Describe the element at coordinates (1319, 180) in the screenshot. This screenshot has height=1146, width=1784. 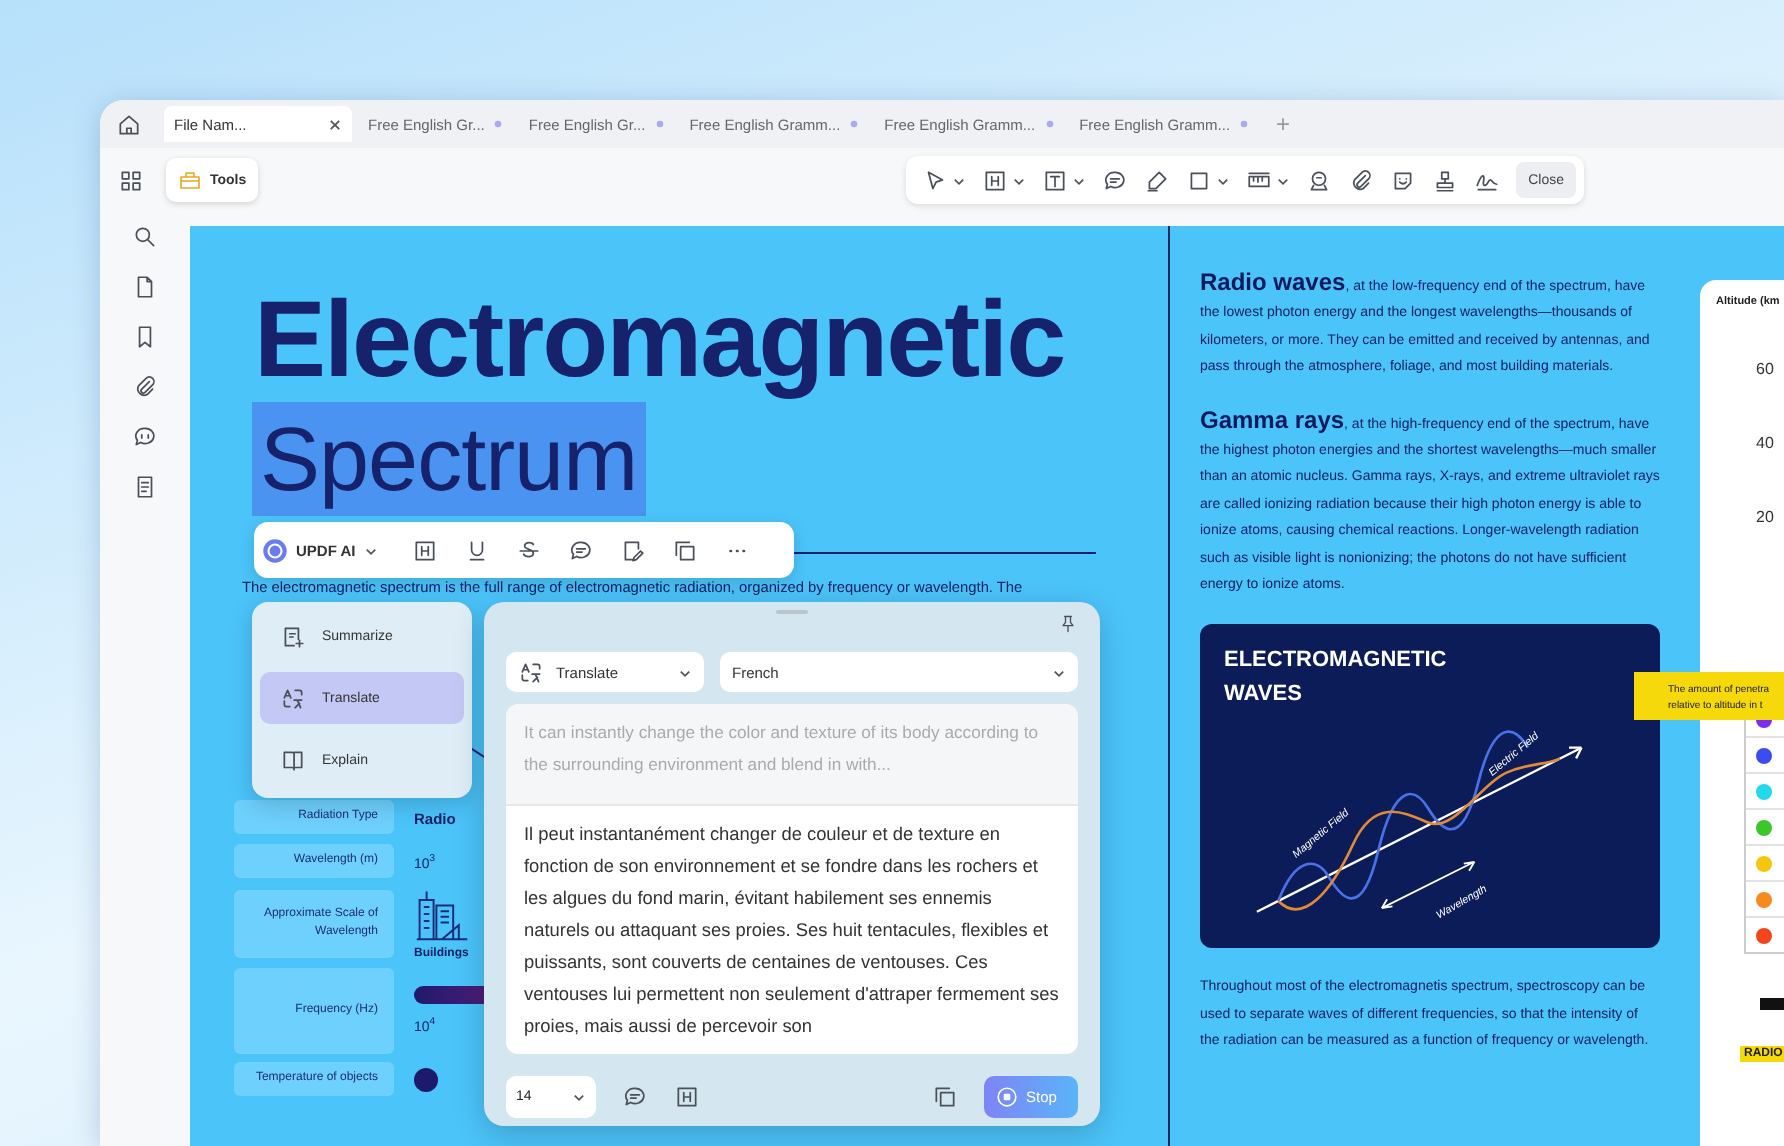
I see `seal-icon` at that location.